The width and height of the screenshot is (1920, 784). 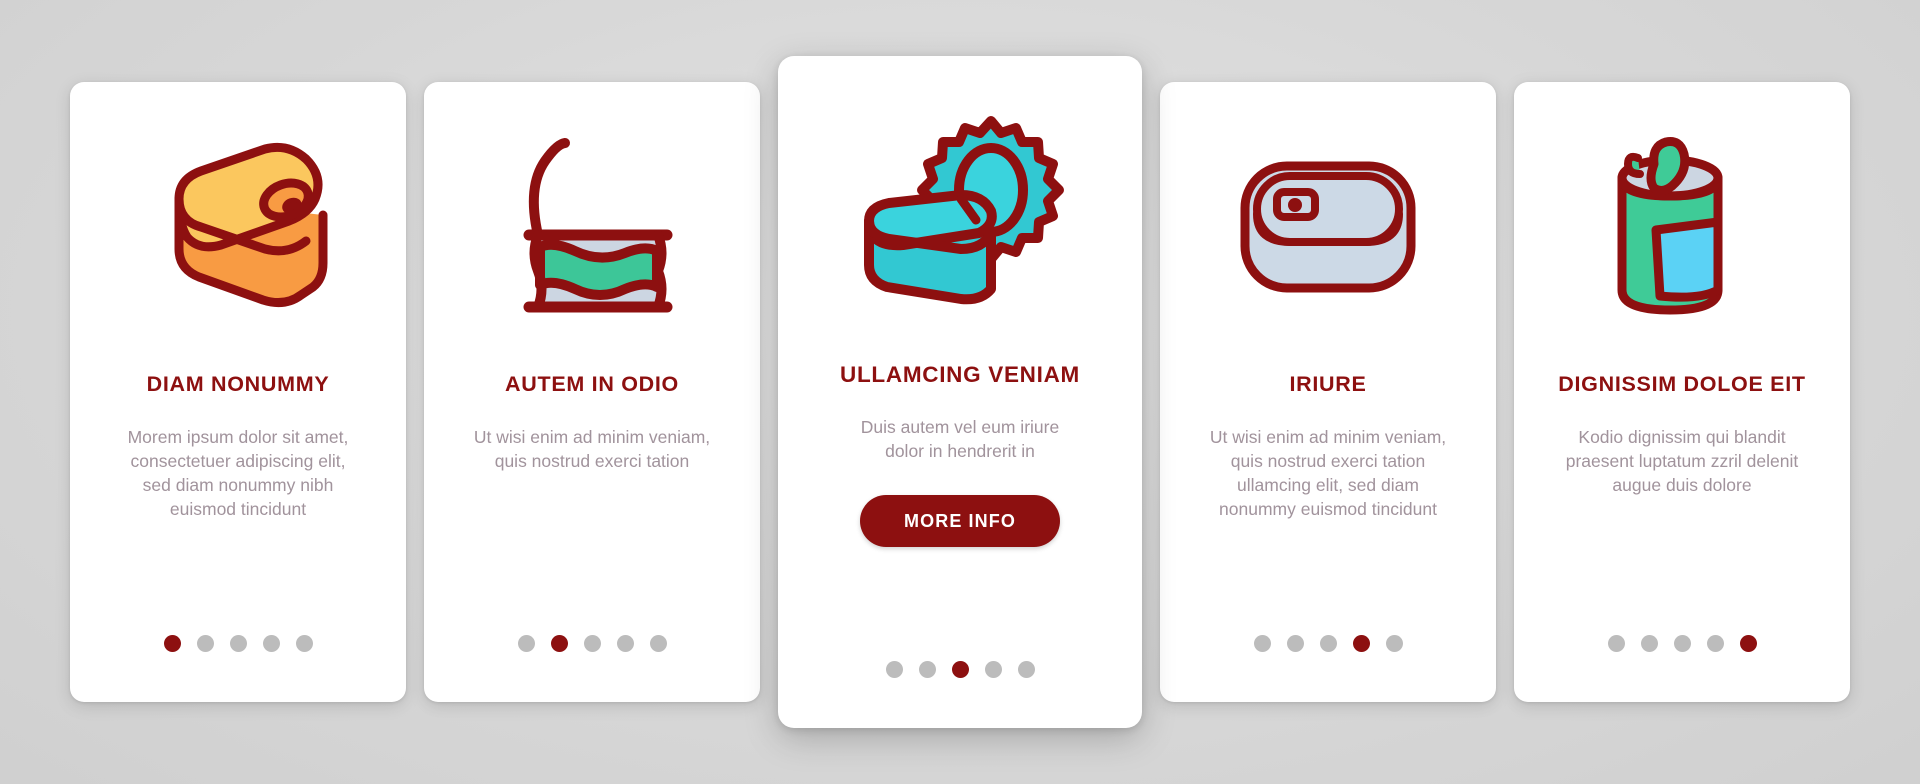 What do you see at coordinates (1682, 227) in the screenshot?
I see `opened-beverage-can-icon` at bounding box center [1682, 227].